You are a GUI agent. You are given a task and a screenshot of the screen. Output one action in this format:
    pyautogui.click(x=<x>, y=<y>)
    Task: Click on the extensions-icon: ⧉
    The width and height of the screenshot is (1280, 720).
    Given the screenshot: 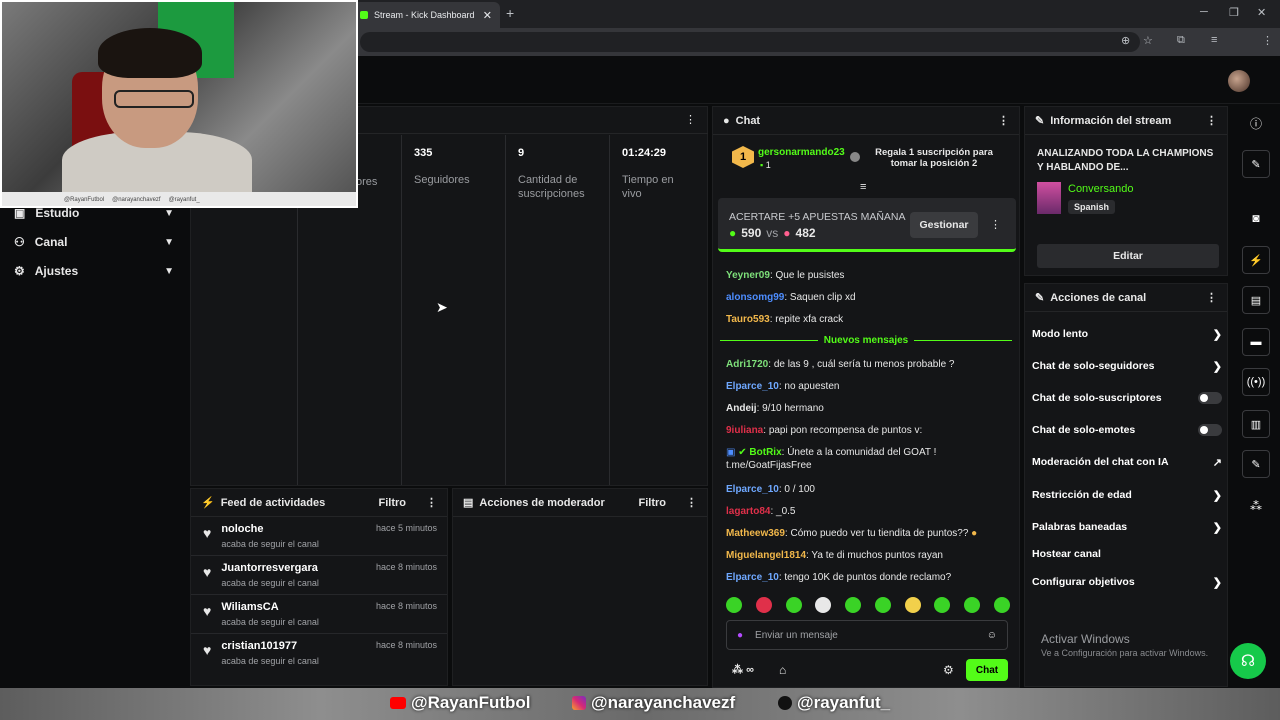 What is the action you would take?
    pyautogui.click(x=1181, y=40)
    